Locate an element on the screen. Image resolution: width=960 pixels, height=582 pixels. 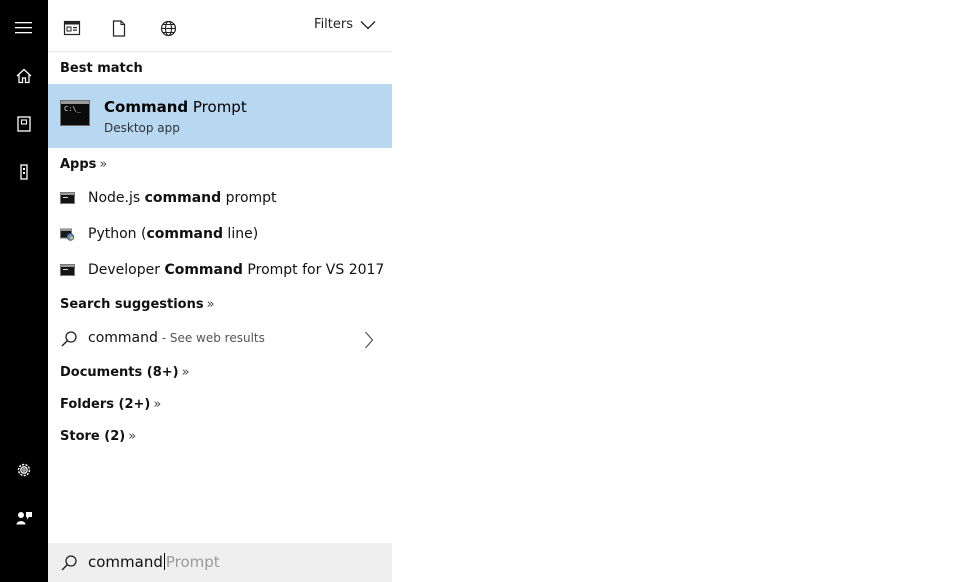
search-autocomplete-text: Prompt is located at coordinates (192, 562).